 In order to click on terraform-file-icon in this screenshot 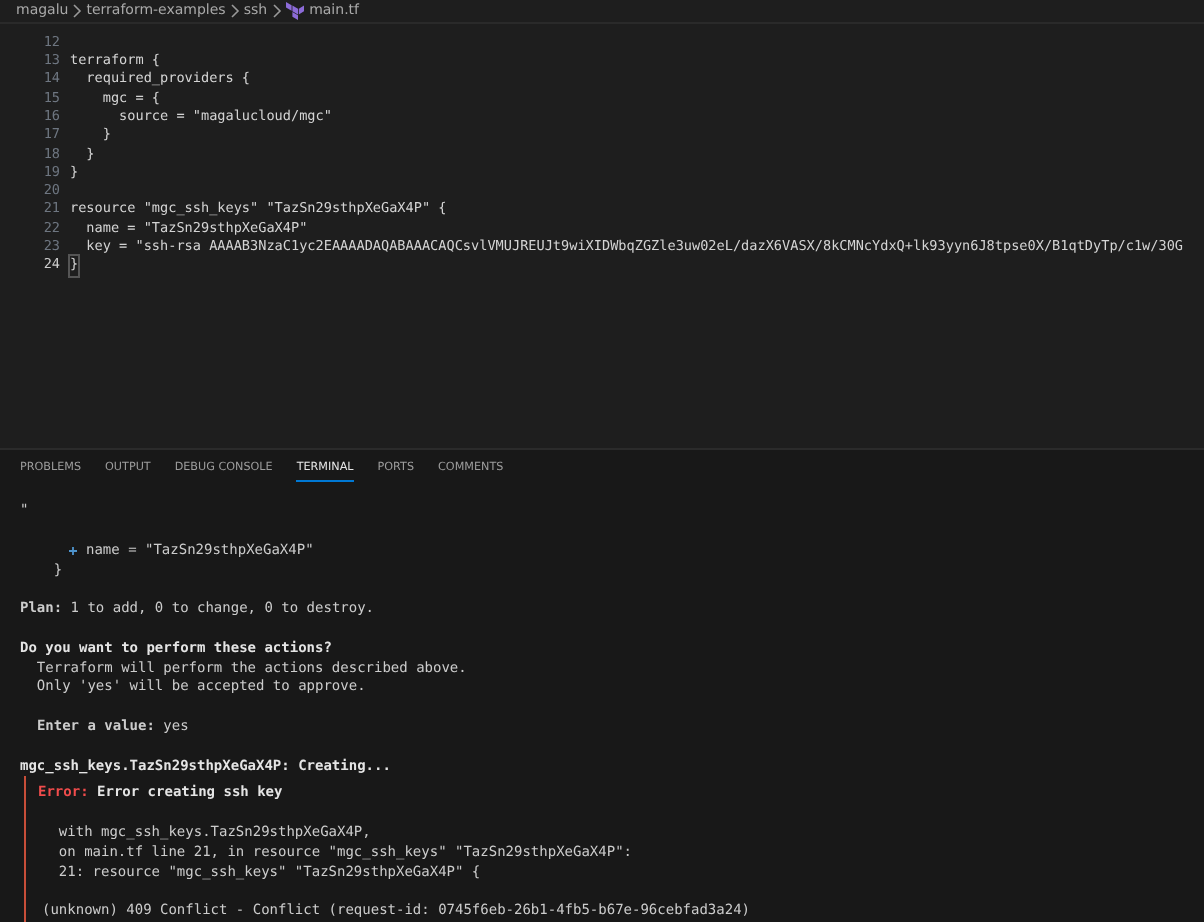, I will do `click(294, 10)`.